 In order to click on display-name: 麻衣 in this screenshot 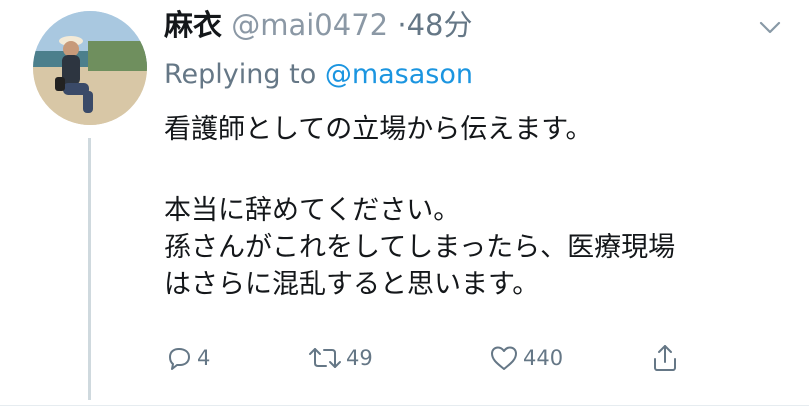, I will do `click(193, 25)`.